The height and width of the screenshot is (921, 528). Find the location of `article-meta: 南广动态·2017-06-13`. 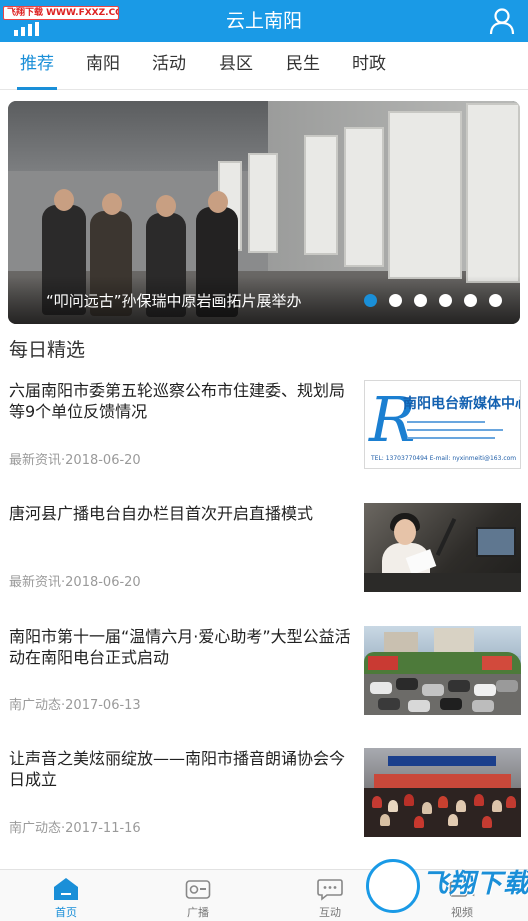

article-meta: 南广动态·2017-06-13 is located at coordinates (75, 705).